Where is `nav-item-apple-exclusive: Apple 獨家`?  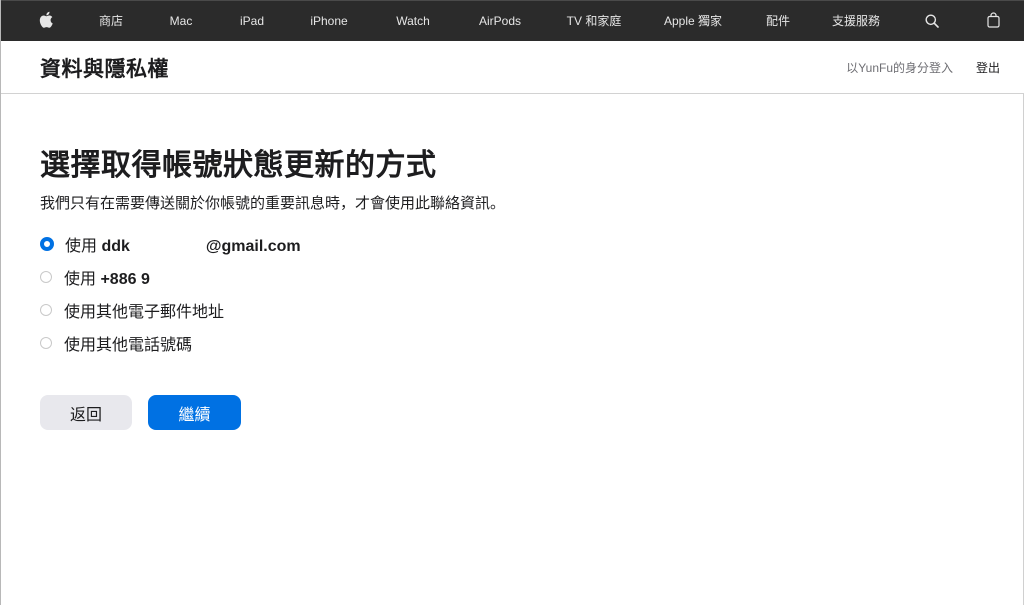 nav-item-apple-exclusive: Apple 獨家 is located at coordinates (693, 21).